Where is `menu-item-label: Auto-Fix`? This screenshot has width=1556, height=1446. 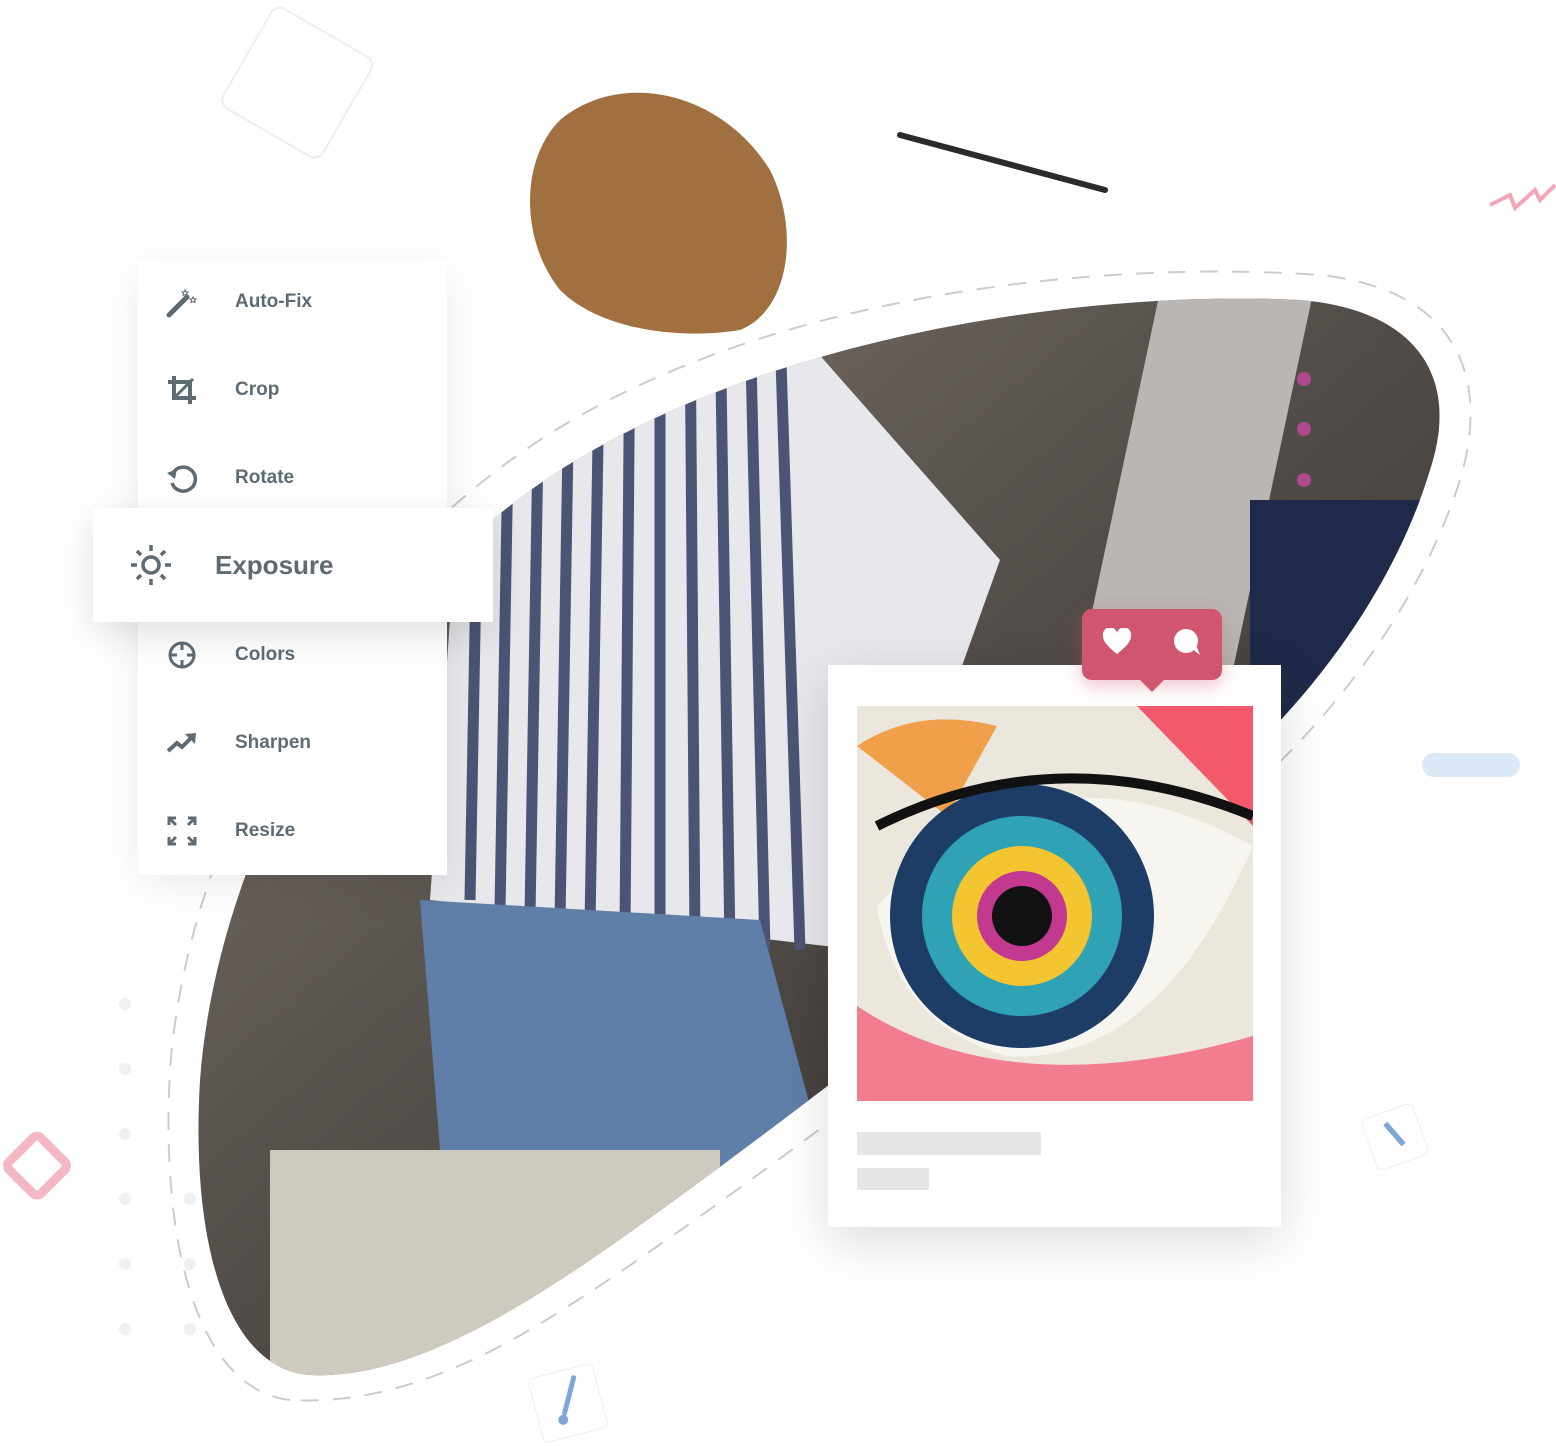
menu-item-label: Auto-Fix is located at coordinates (274, 301).